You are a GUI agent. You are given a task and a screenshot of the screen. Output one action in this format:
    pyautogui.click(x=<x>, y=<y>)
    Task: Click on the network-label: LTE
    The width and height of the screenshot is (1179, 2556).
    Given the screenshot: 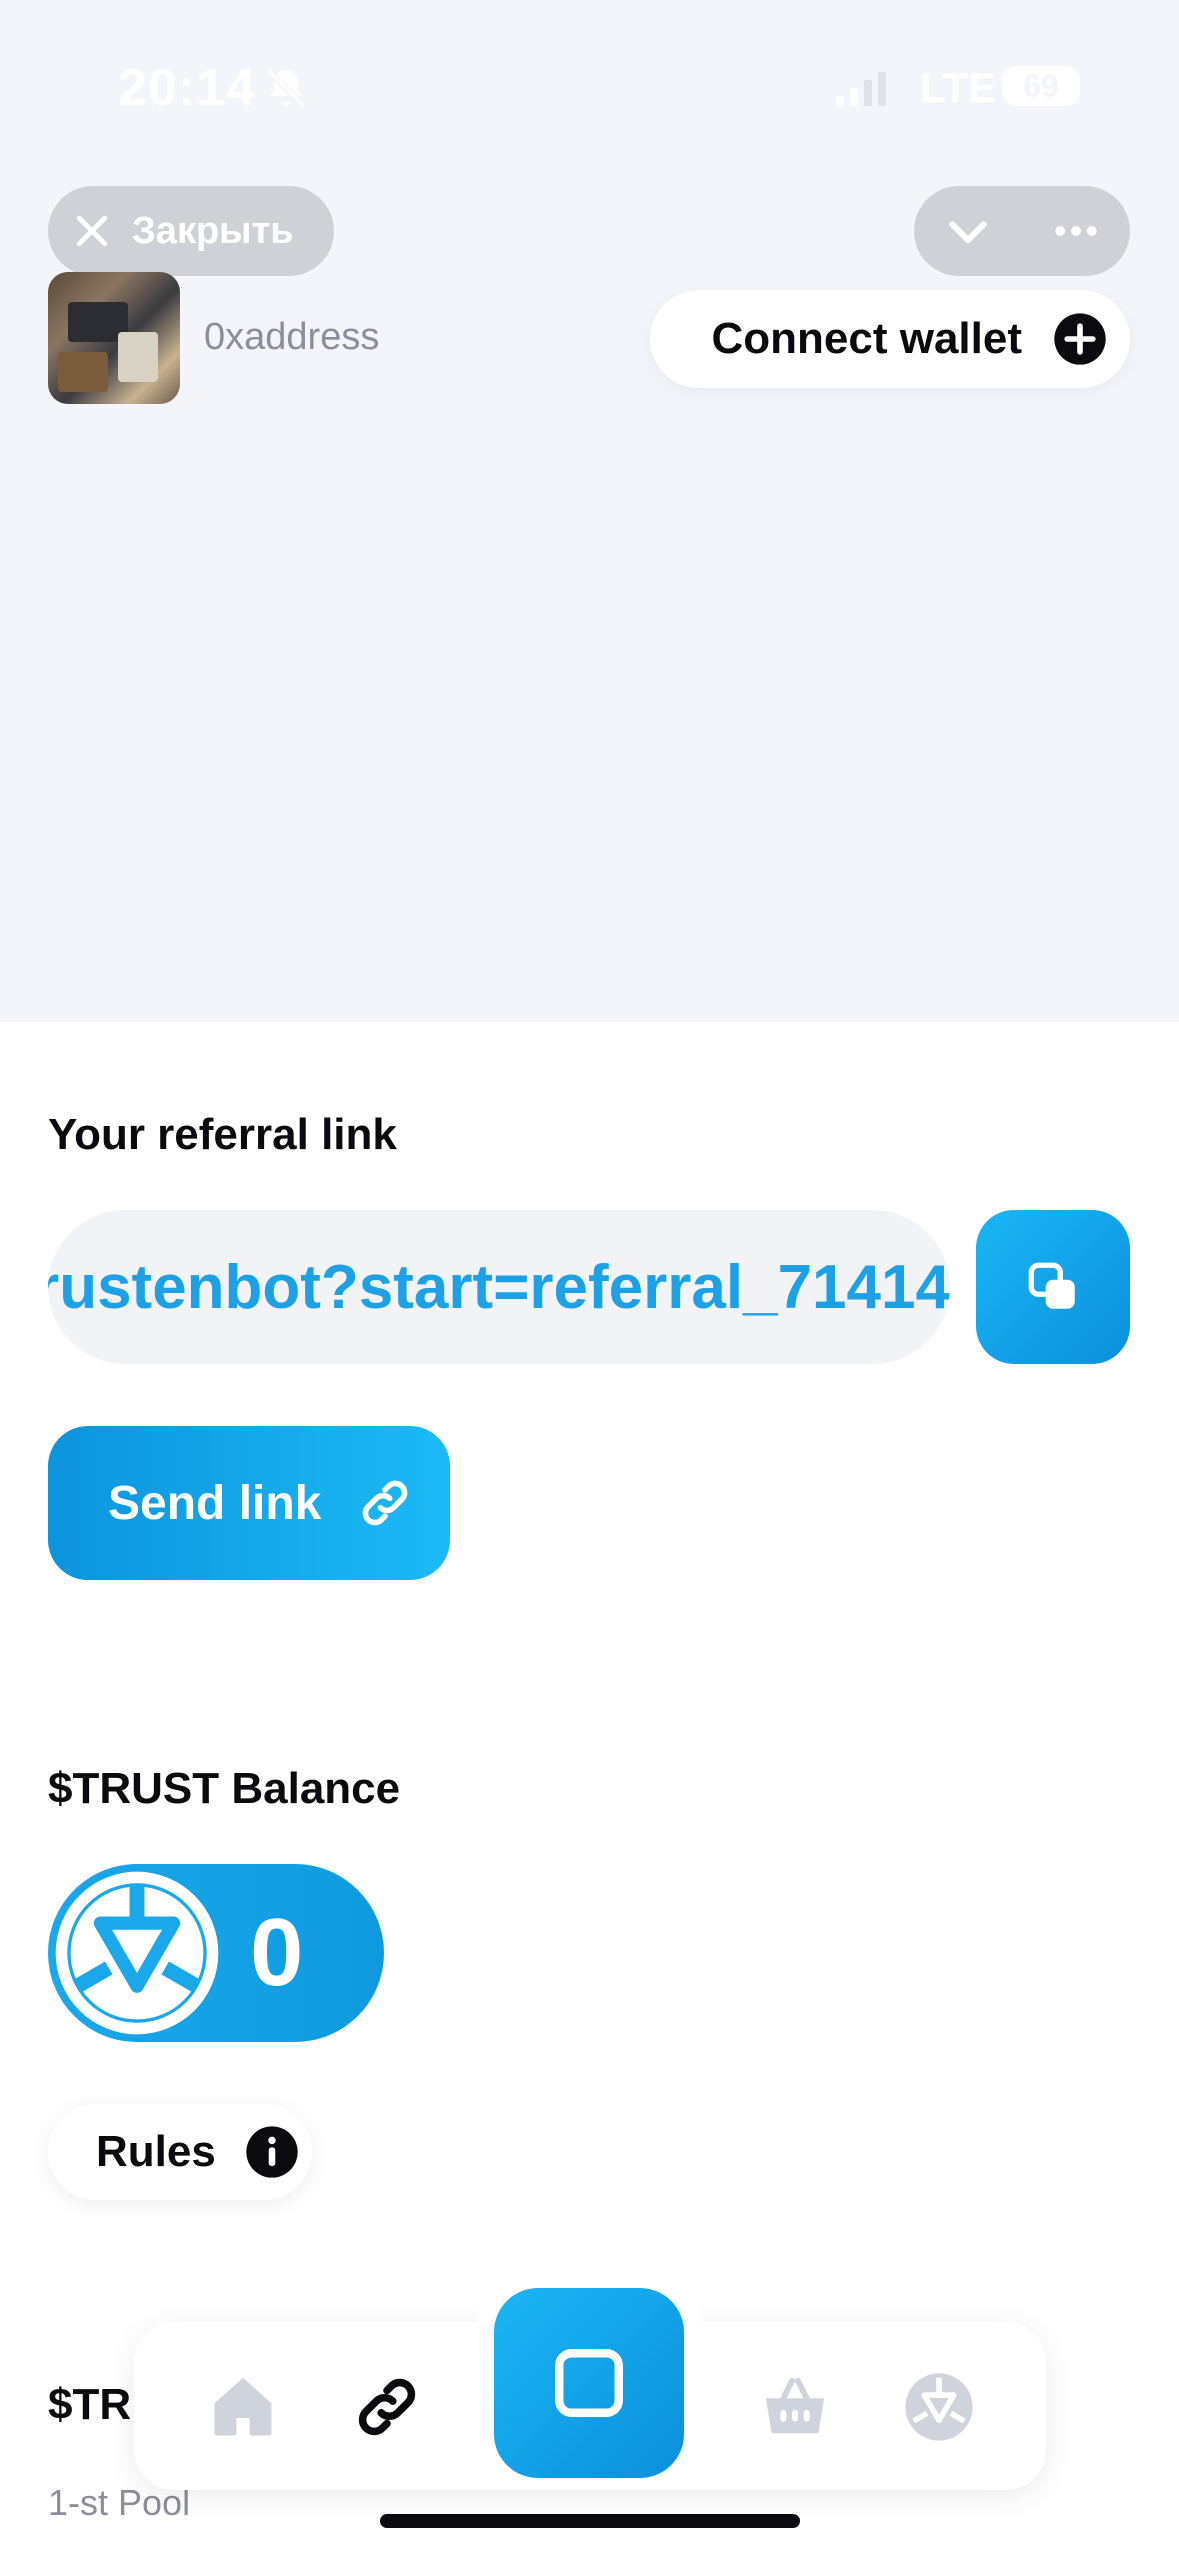 What is the action you would take?
    pyautogui.click(x=958, y=87)
    